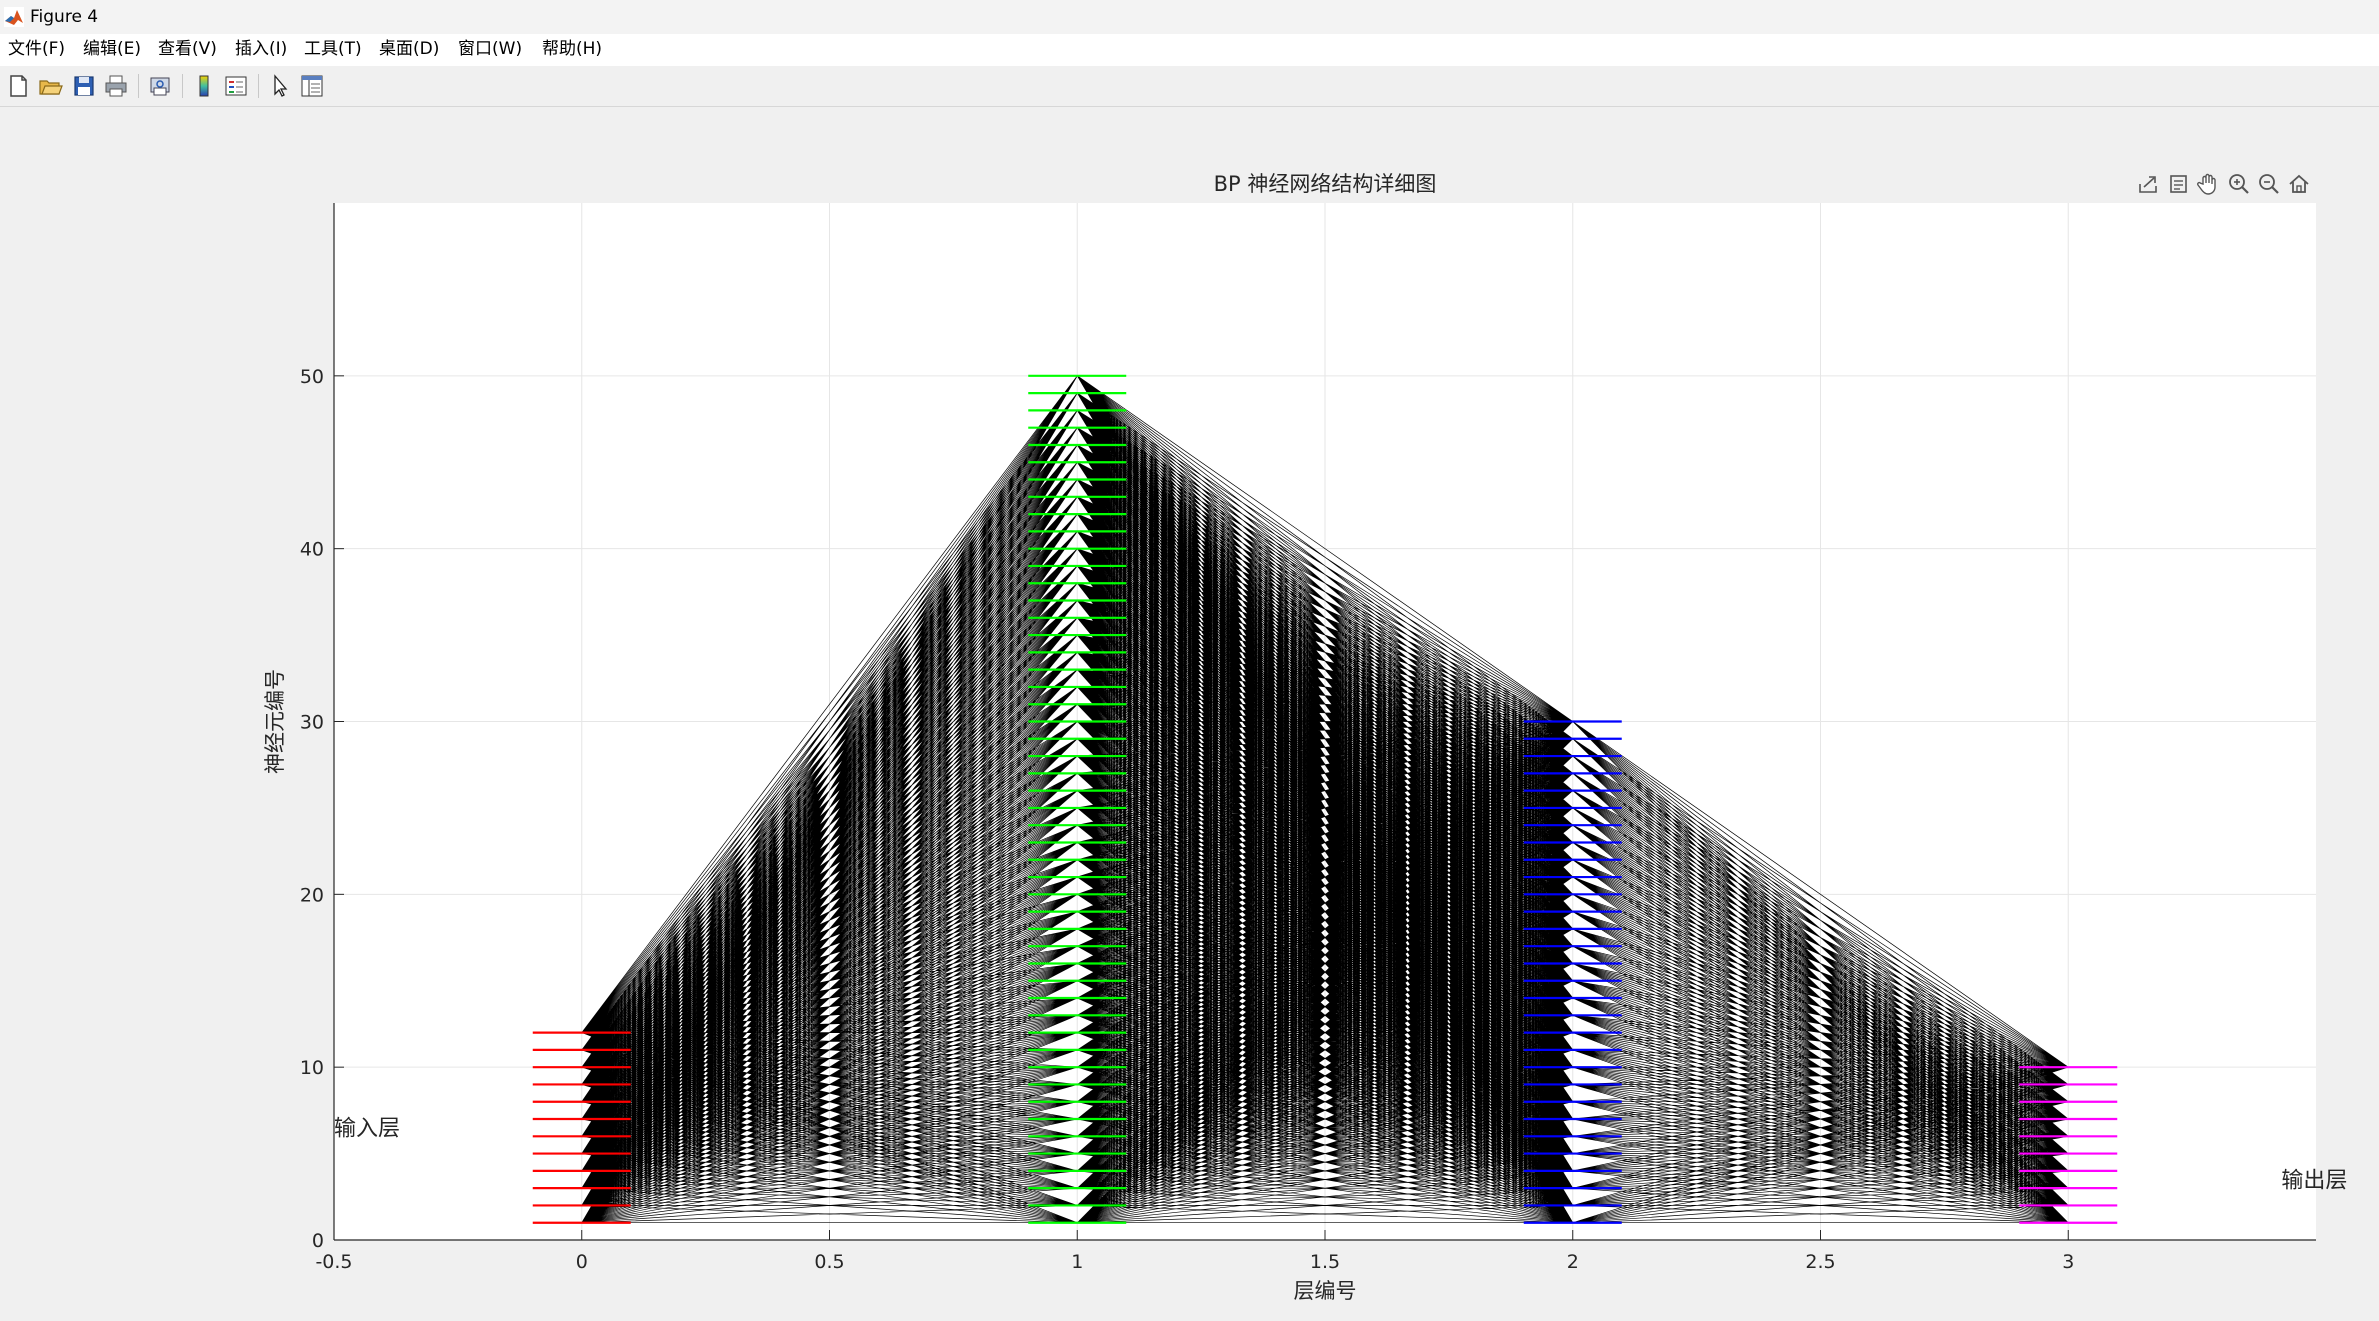 The height and width of the screenshot is (1321, 2379). Describe the element at coordinates (367, 1129) in the screenshot. I see `annotation-text: 输入层` at that location.